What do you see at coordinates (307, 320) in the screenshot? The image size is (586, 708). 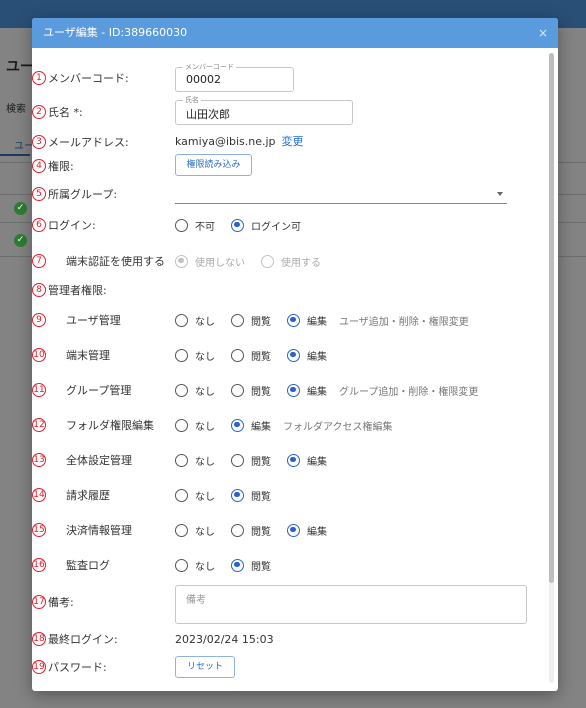 I see `user-mgmt-option-edit: 編集` at bounding box center [307, 320].